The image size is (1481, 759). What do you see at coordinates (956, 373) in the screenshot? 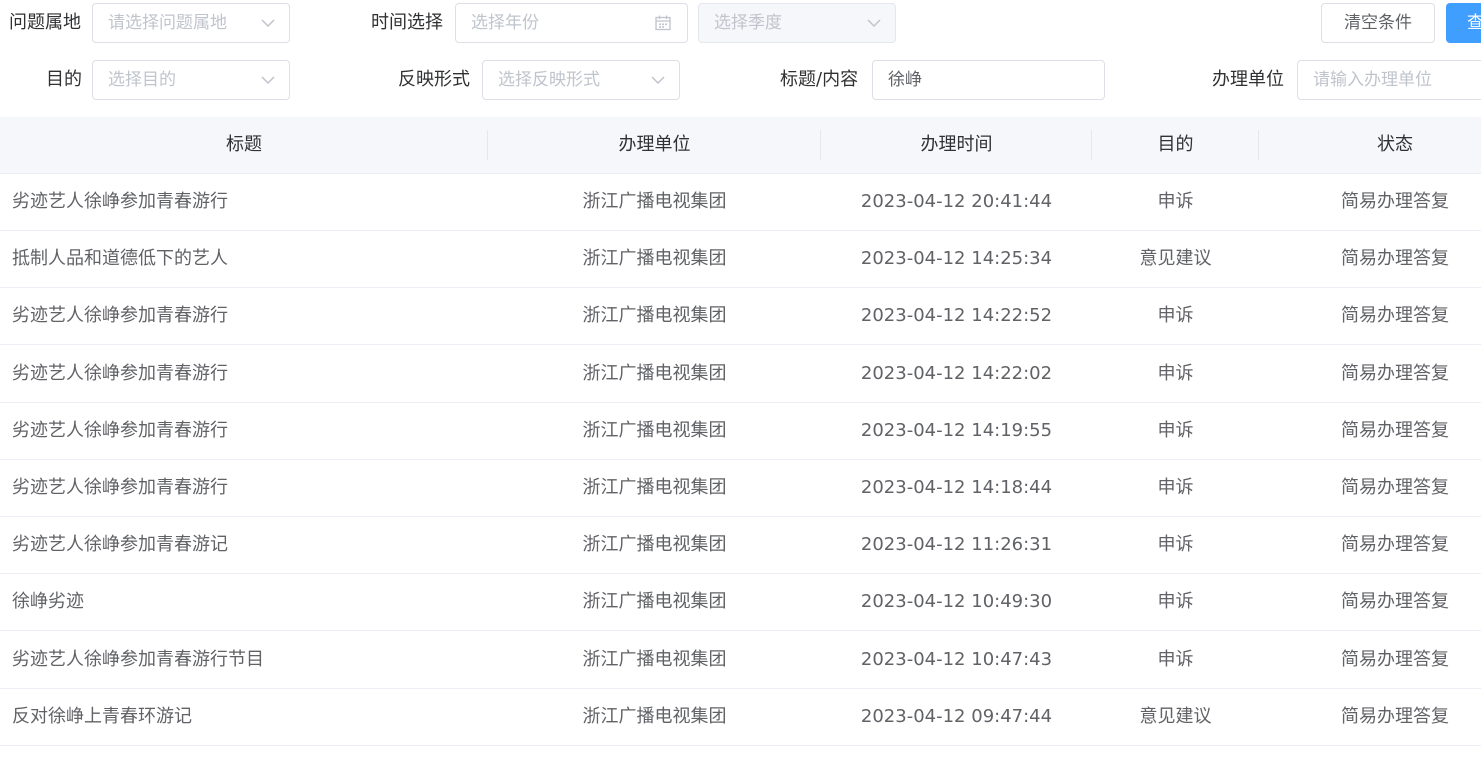
I see `row-time: 2023-04-12 14:22:02` at bounding box center [956, 373].